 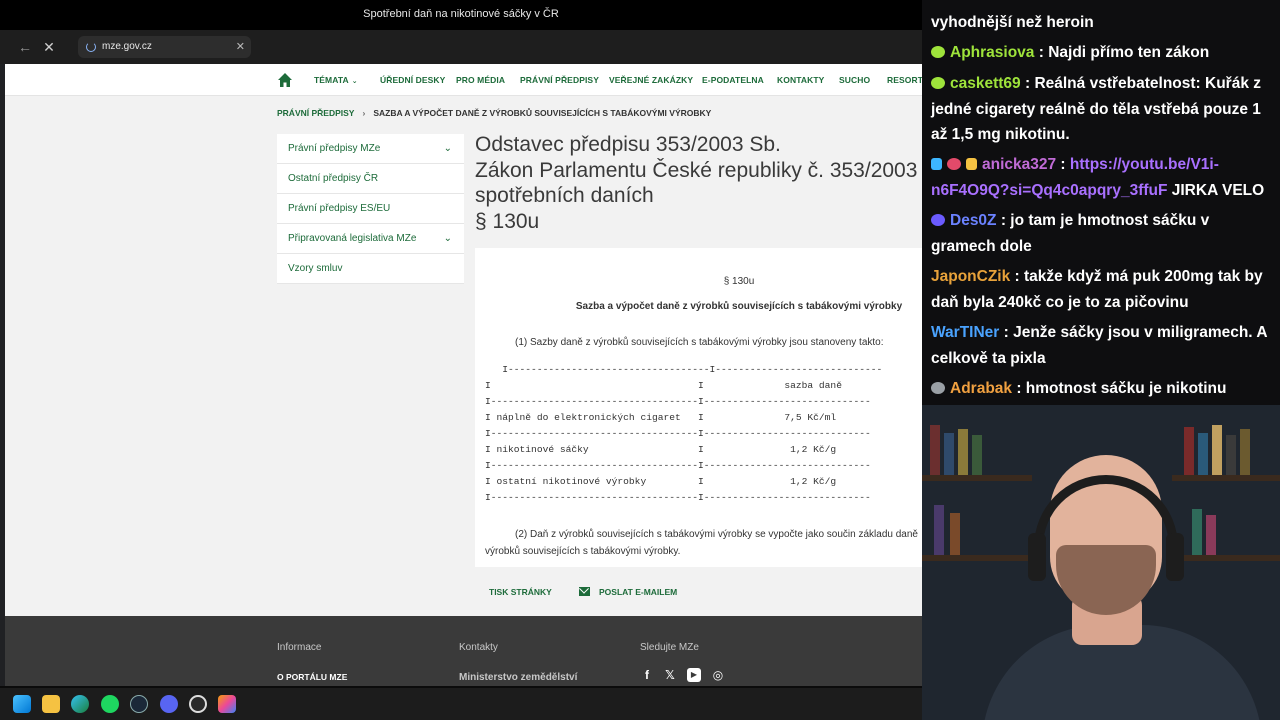 What do you see at coordinates (285, 80) in the screenshot?
I see `home-icon` at bounding box center [285, 80].